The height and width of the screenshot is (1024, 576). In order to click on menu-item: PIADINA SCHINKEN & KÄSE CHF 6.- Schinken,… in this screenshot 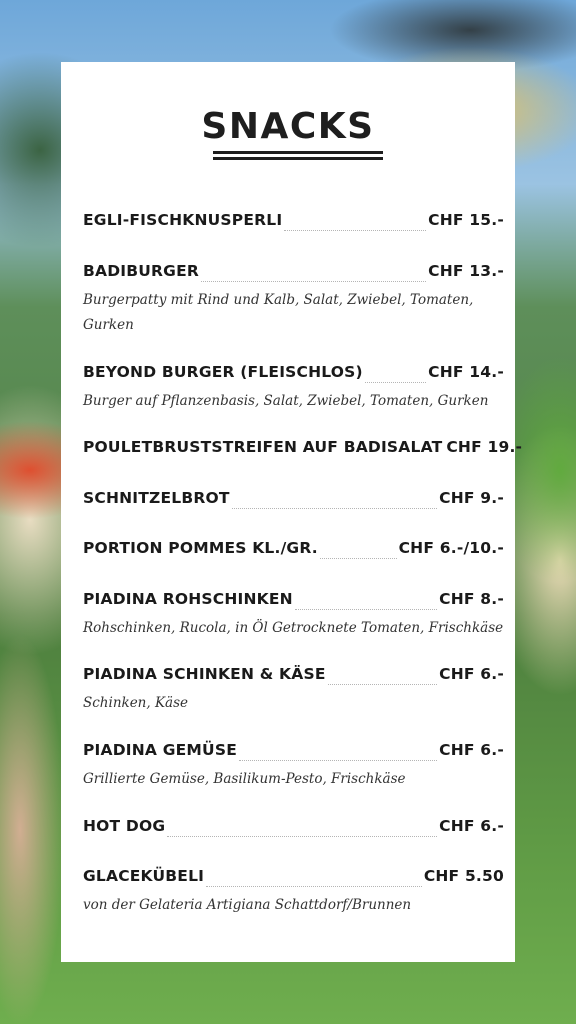, I will do `click(293, 690)`.